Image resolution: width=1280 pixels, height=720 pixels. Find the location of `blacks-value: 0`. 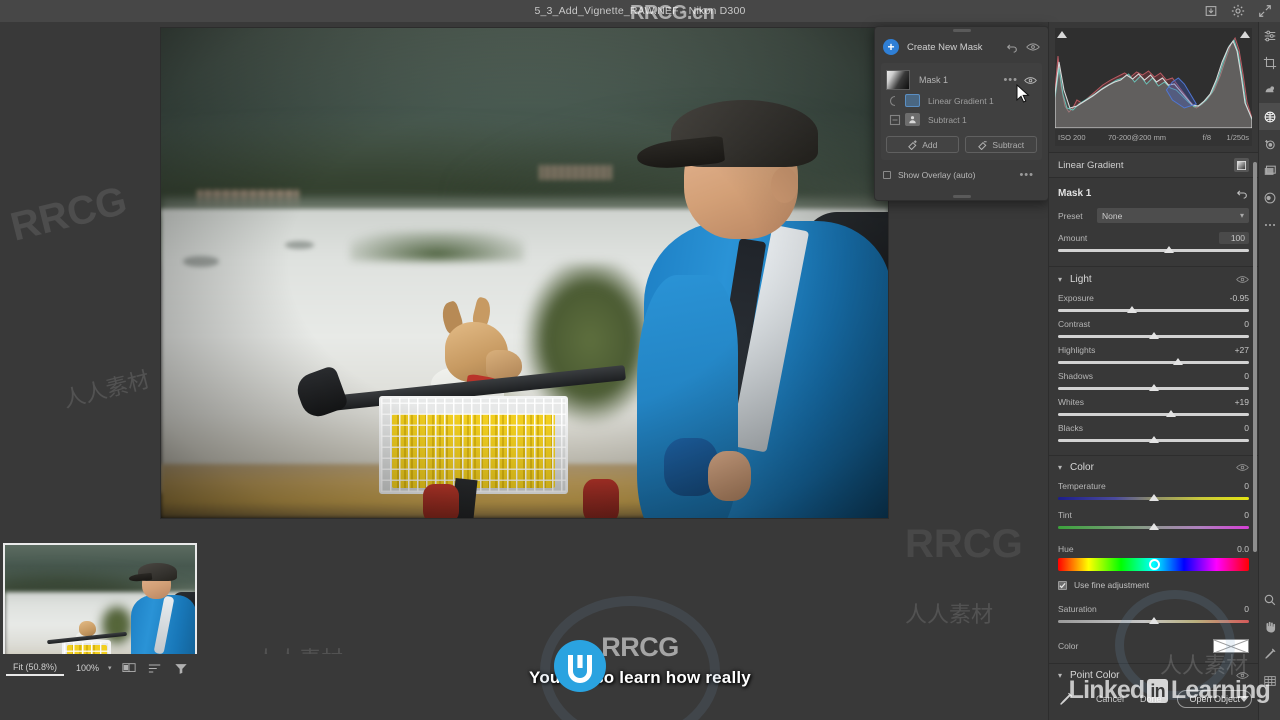

blacks-value: 0 is located at coordinates (1234, 428).